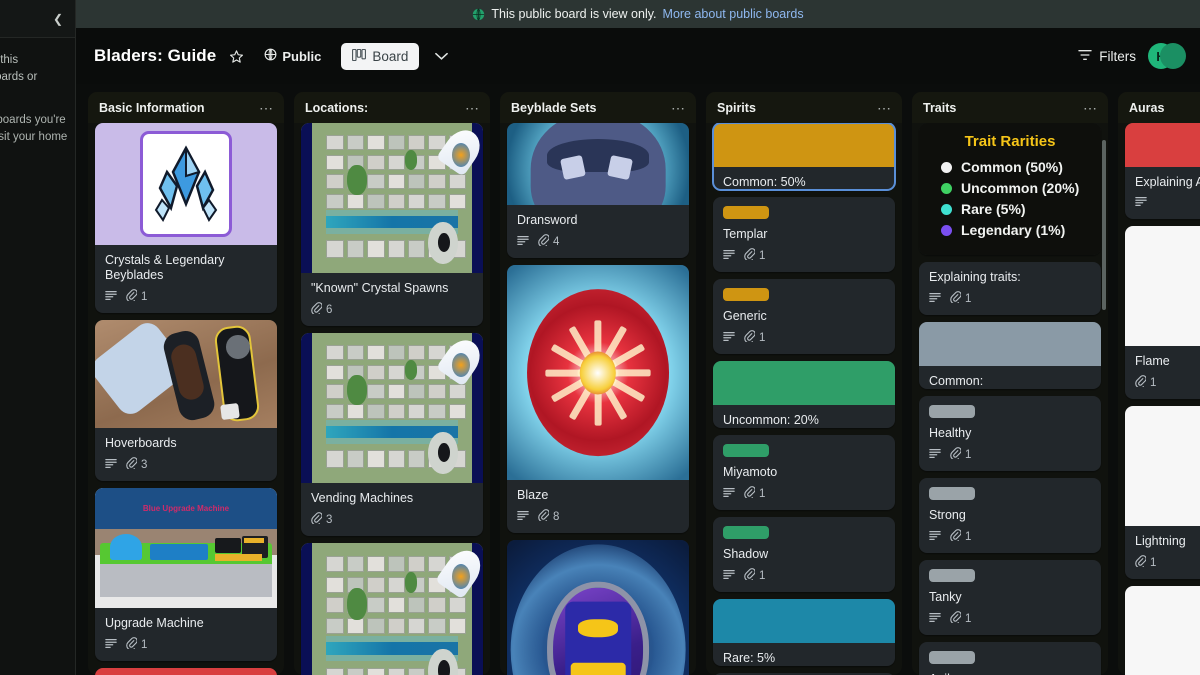  What do you see at coordinates (598, 372) in the screenshot?
I see `beyblade-image` at bounding box center [598, 372].